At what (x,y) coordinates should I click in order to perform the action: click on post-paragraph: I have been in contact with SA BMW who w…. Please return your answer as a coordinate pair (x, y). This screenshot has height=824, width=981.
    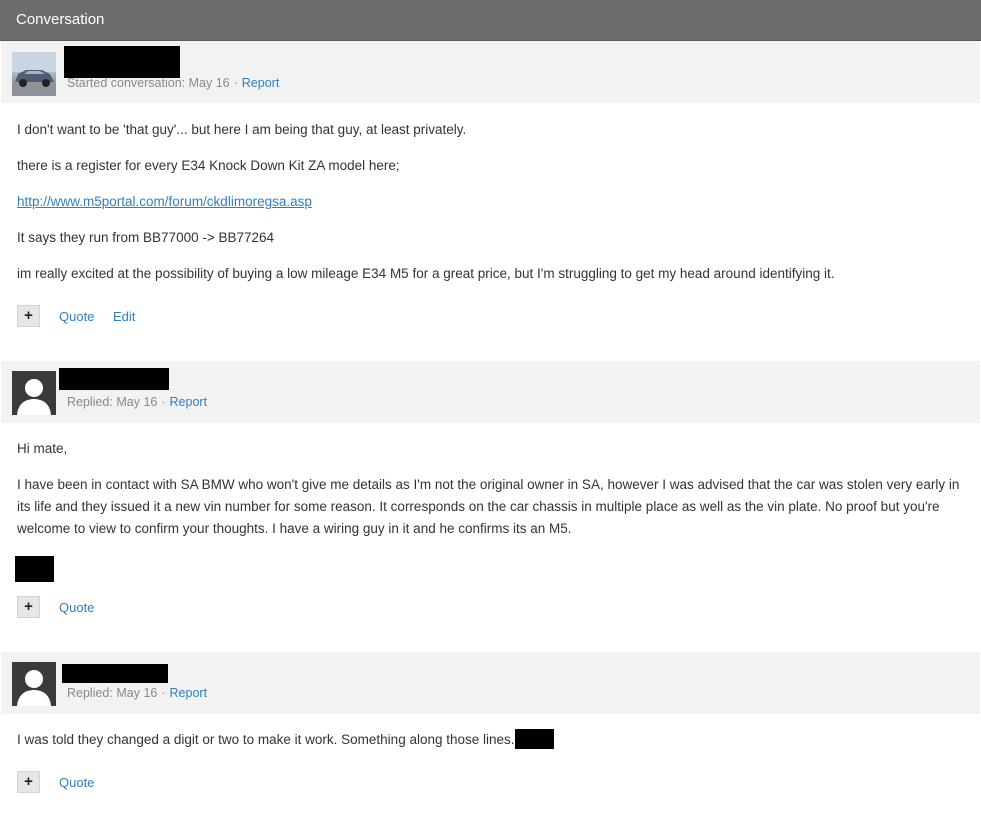
    Looking at the image, I should click on (488, 506).